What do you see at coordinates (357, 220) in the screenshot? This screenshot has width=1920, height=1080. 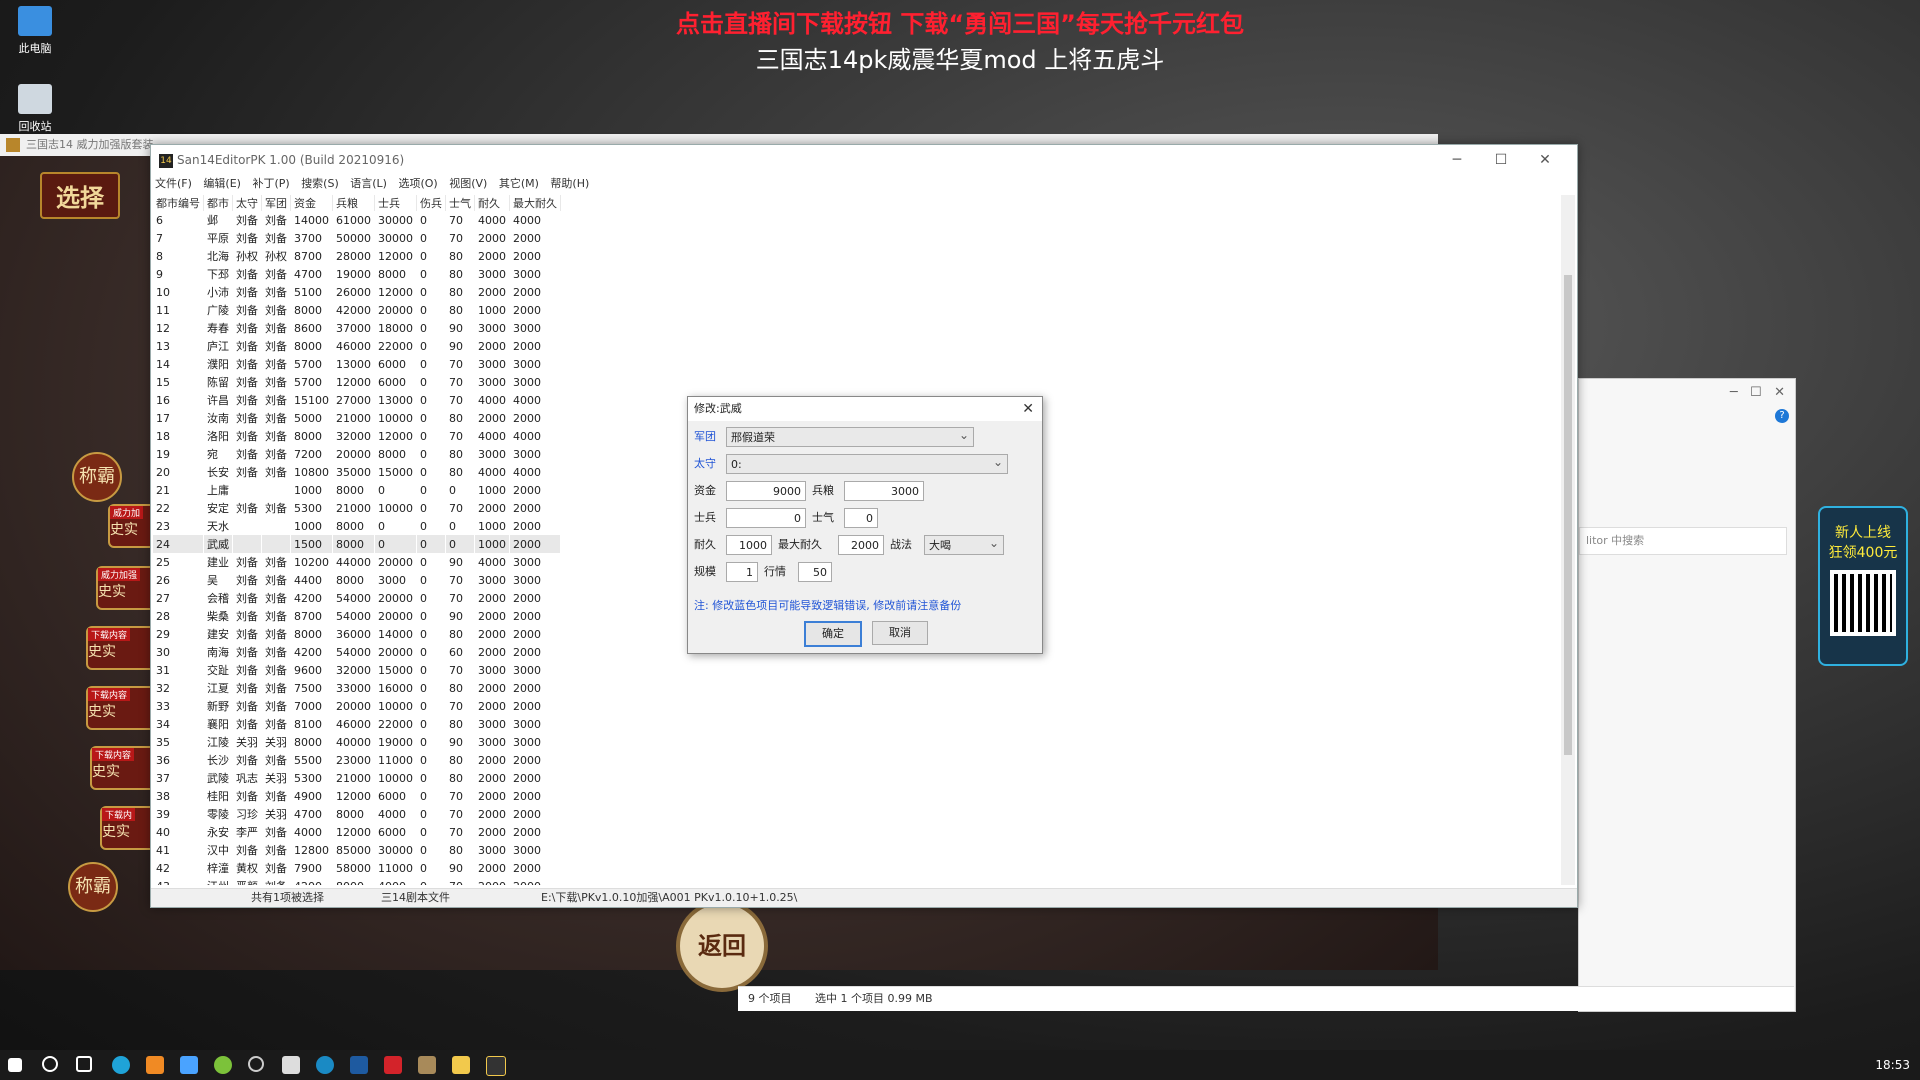 I see `table-row: 6 邺刘备 刘备 14000 61000 30000 0 70 4000 4000` at bounding box center [357, 220].